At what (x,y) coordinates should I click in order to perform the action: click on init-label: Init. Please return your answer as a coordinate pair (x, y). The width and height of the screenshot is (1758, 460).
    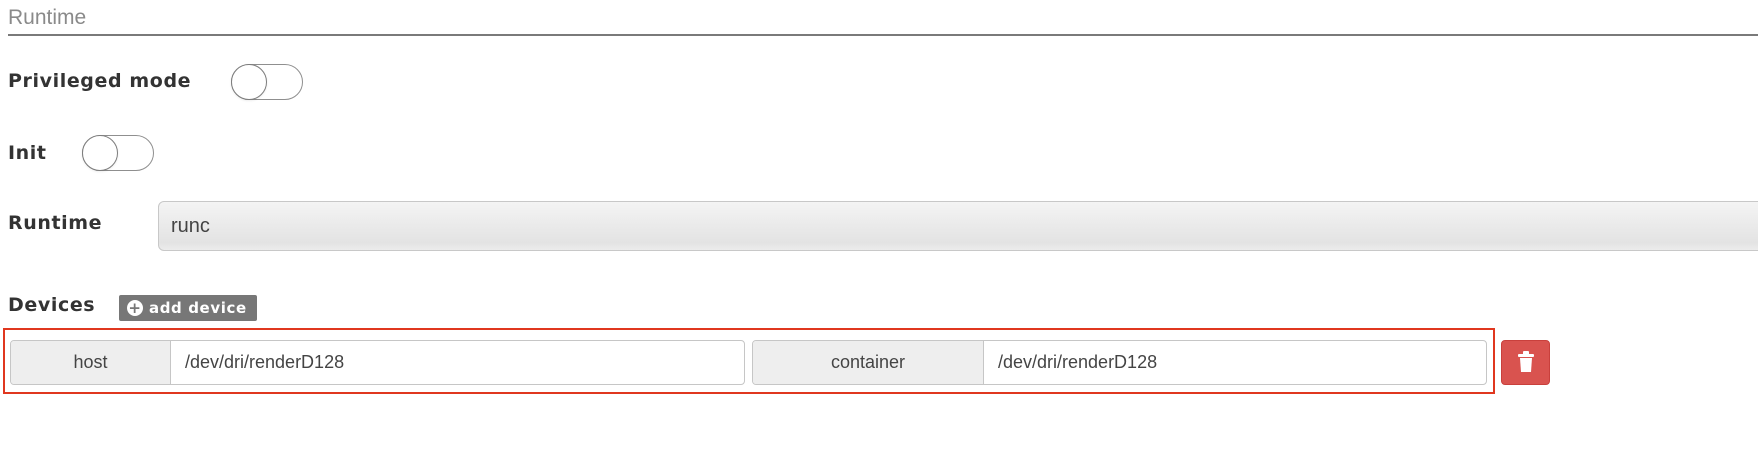
    Looking at the image, I should click on (27, 153).